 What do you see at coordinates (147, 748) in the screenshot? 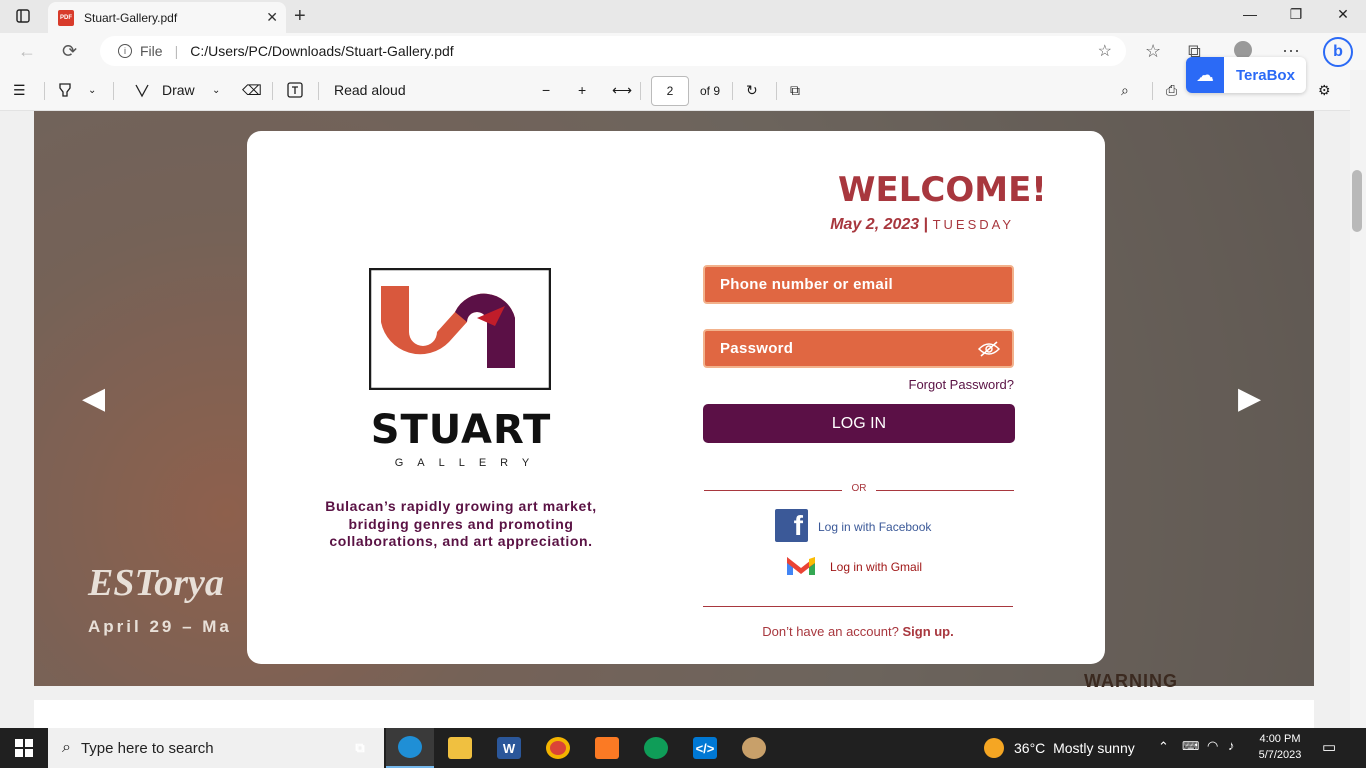
I see `search-placeholder: Type here to search` at bounding box center [147, 748].